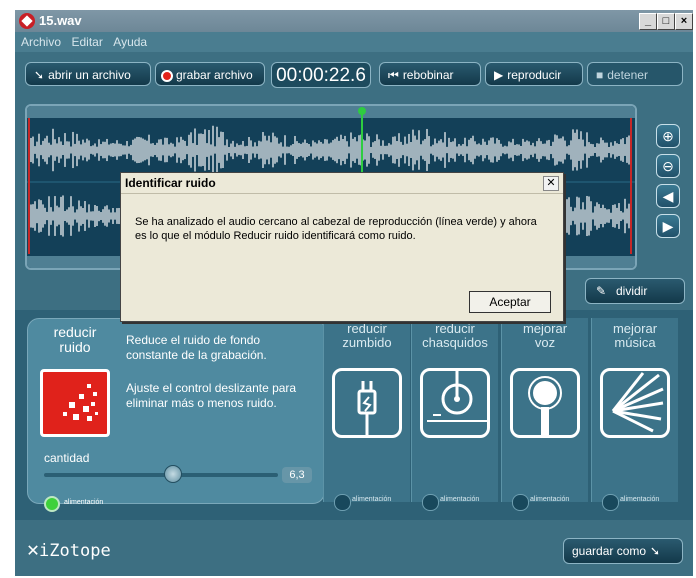 Image resolution: width=696 pixels, height=578 pixels. What do you see at coordinates (75, 403) in the screenshot?
I see `reduce-noise-icon` at bounding box center [75, 403].